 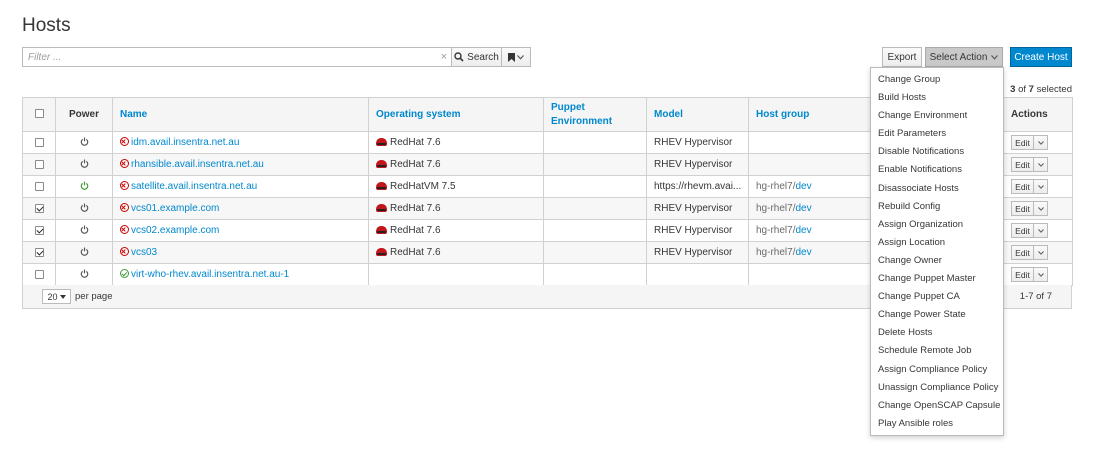 I want to click on host-name-link: satellite.avail.insentra.net.au, so click(x=194, y=186).